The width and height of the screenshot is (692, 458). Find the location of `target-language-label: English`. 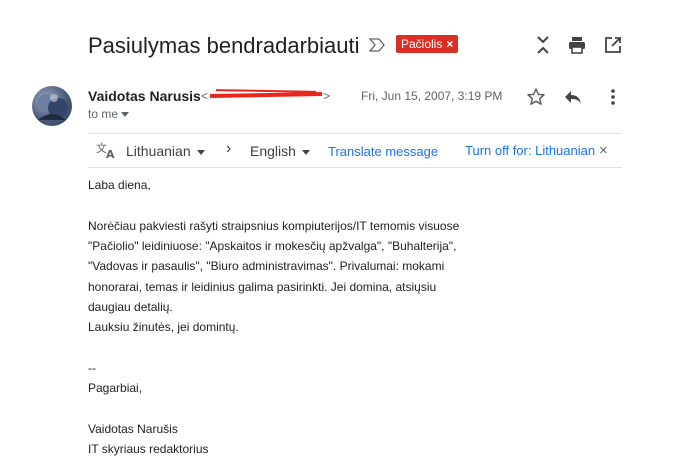

target-language-label: English is located at coordinates (273, 151).